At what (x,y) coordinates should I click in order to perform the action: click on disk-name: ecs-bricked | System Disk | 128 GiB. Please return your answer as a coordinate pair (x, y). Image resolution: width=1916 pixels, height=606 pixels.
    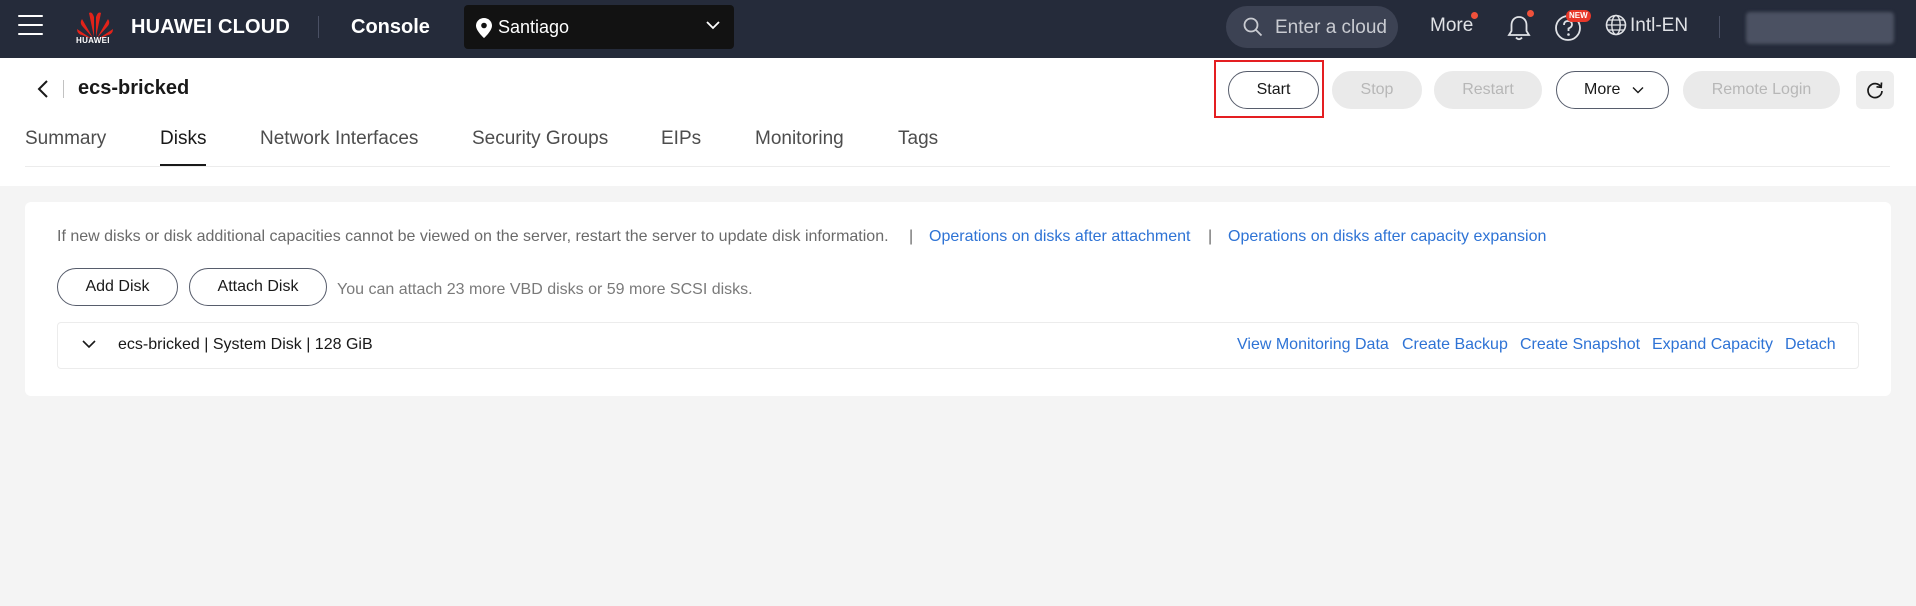
    Looking at the image, I should click on (245, 344).